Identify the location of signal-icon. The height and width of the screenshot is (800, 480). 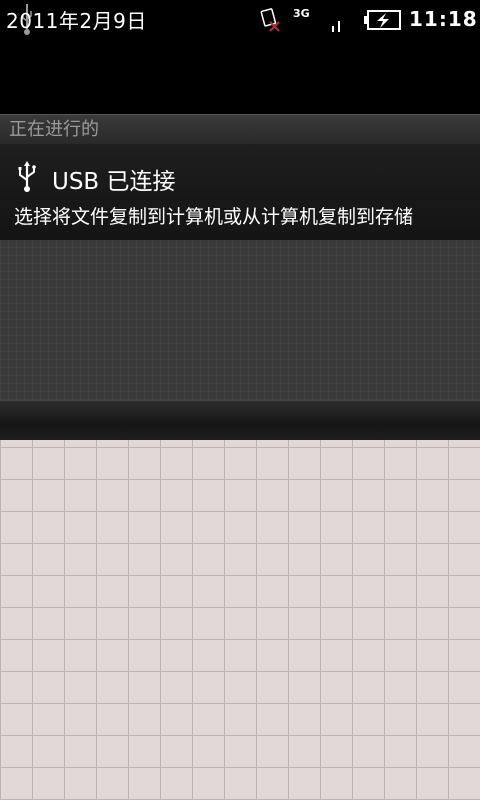
(336, 26).